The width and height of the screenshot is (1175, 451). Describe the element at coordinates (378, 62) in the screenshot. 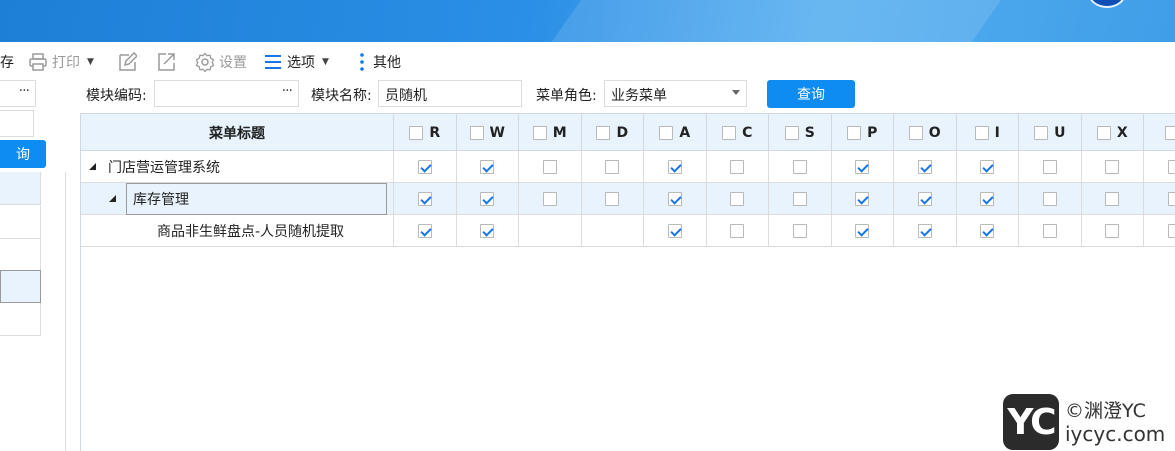

I see `more-menu: 其他` at that location.